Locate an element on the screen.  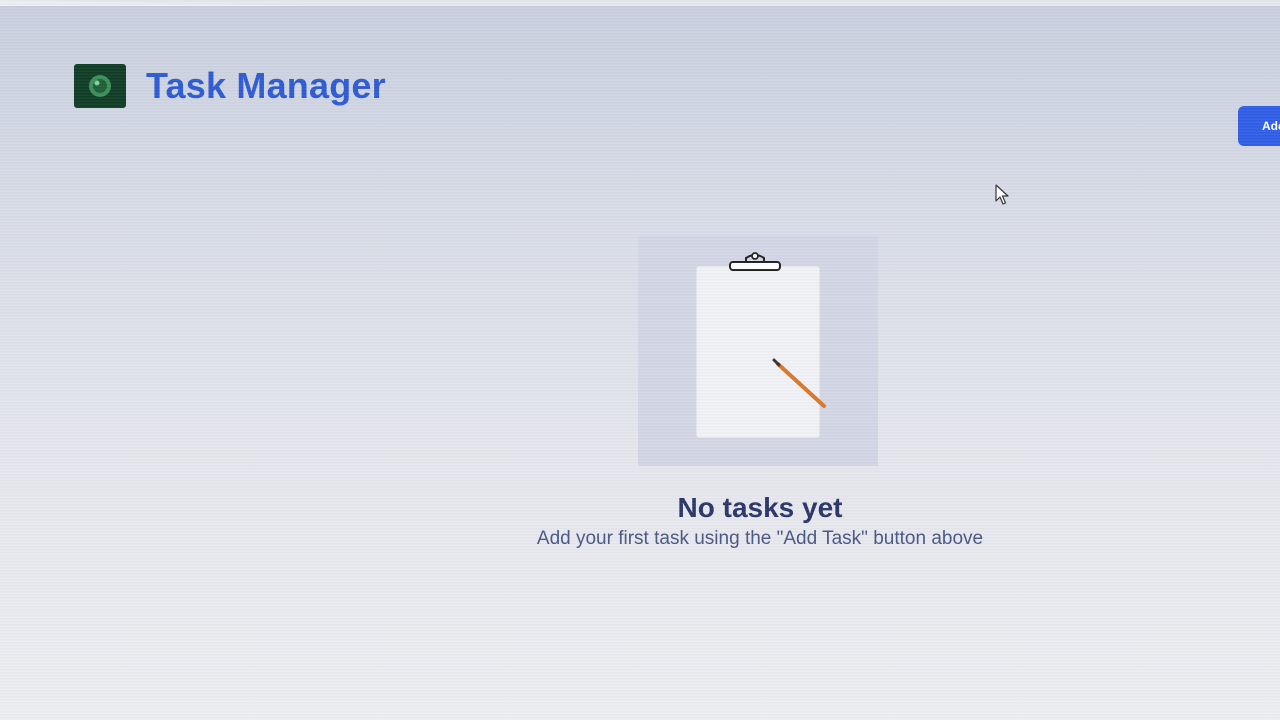
add-task-button: Add Task is located at coordinates (1259, 126).